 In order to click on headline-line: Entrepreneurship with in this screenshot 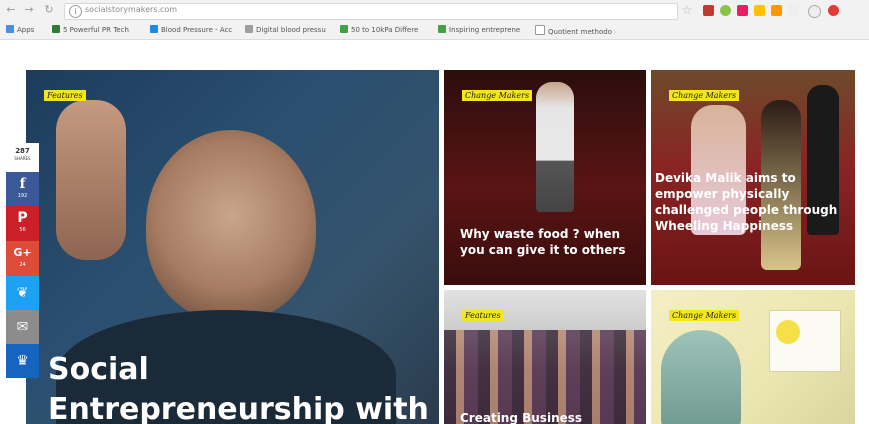, I will do `click(238, 408)`.